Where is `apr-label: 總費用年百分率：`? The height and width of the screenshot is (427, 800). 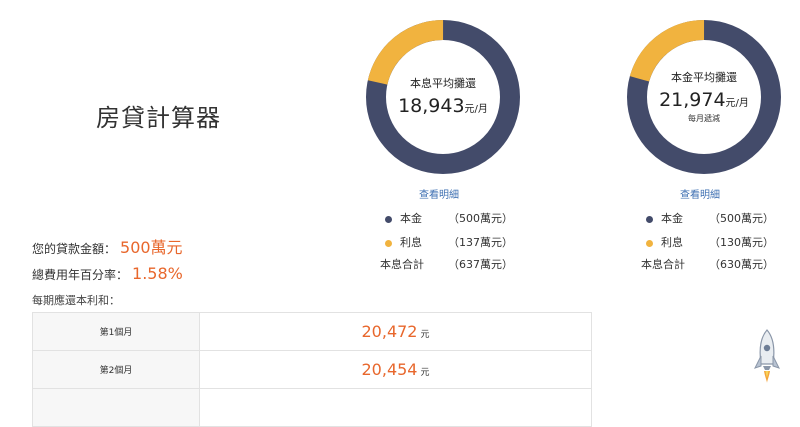
apr-label: 總費用年百分率： is located at coordinates (80, 275).